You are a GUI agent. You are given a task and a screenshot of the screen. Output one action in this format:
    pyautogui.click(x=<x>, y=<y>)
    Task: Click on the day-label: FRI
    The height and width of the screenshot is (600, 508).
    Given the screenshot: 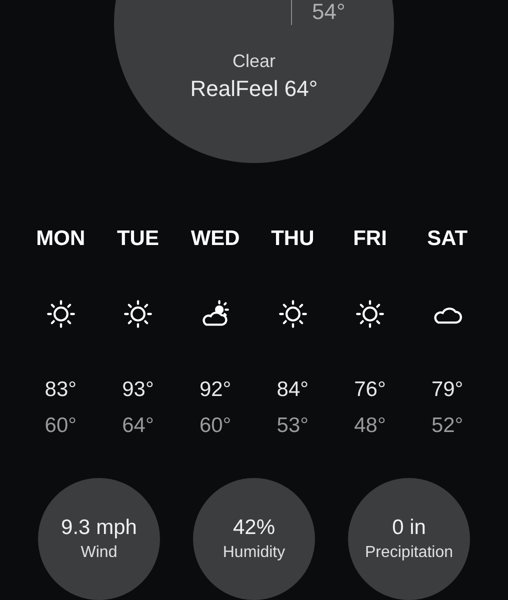 What is the action you would take?
    pyautogui.click(x=370, y=239)
    